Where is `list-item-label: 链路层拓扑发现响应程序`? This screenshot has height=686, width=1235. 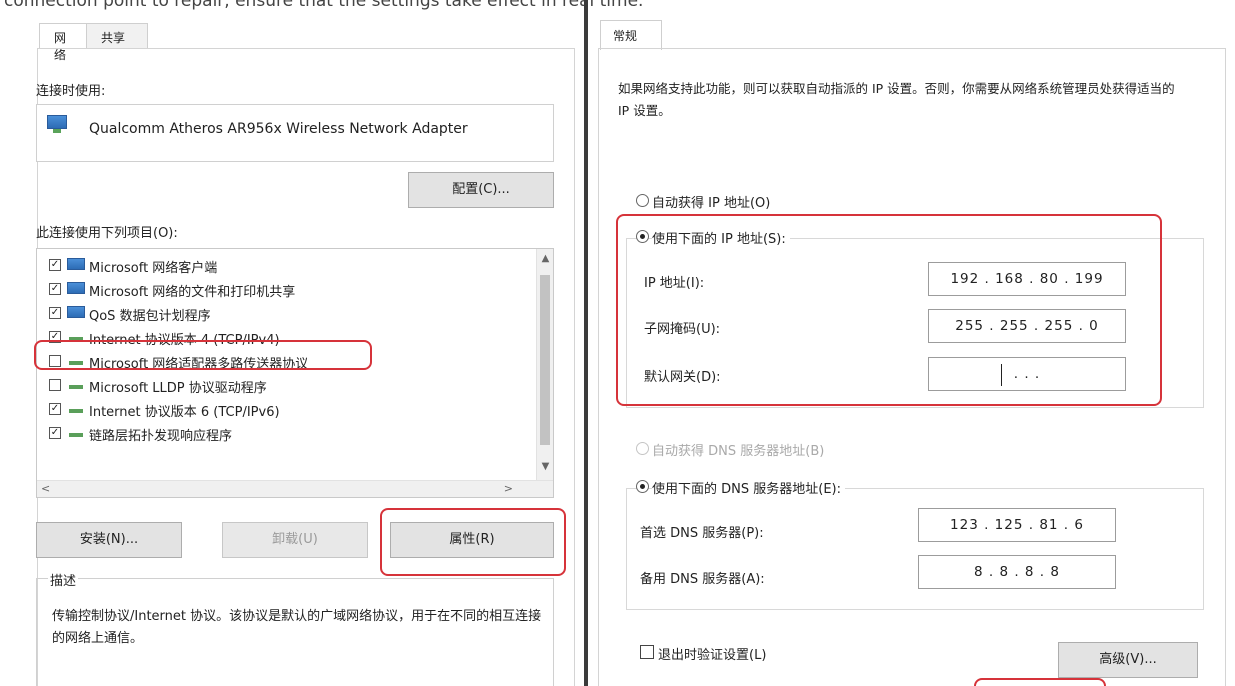
list-item-label: 链路层拓扑发现响应程序 is located at coordinates (161, 436).